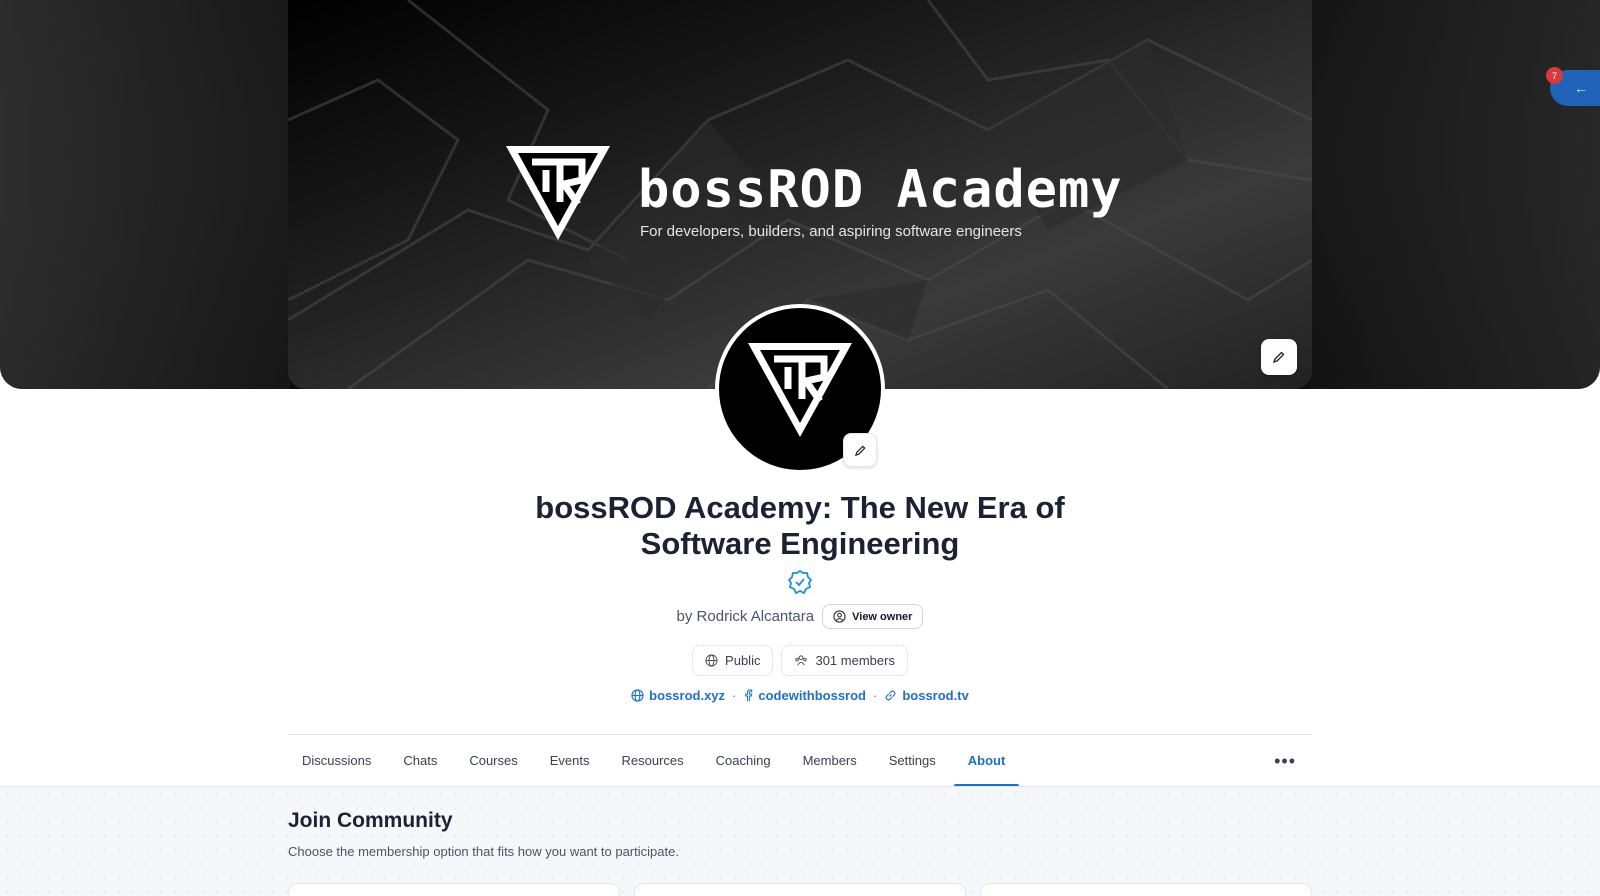  I want to click on tab-discussions: Discussions, so click(336, 761).